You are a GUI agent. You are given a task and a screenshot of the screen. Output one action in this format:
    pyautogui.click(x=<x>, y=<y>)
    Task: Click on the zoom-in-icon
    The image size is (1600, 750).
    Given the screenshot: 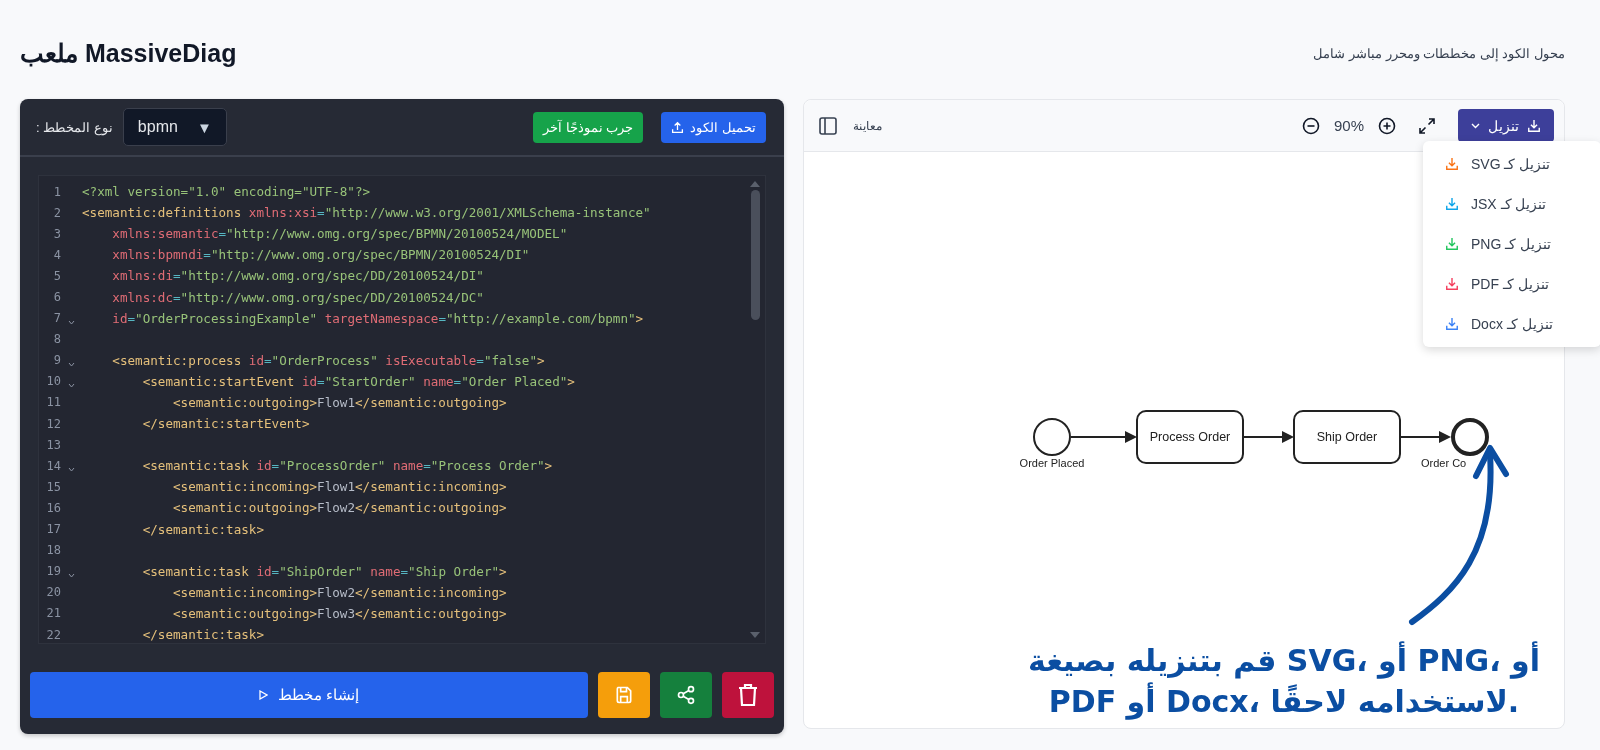 What is the action you would take?
    pyautogui.click(x=1387, y=125)
    